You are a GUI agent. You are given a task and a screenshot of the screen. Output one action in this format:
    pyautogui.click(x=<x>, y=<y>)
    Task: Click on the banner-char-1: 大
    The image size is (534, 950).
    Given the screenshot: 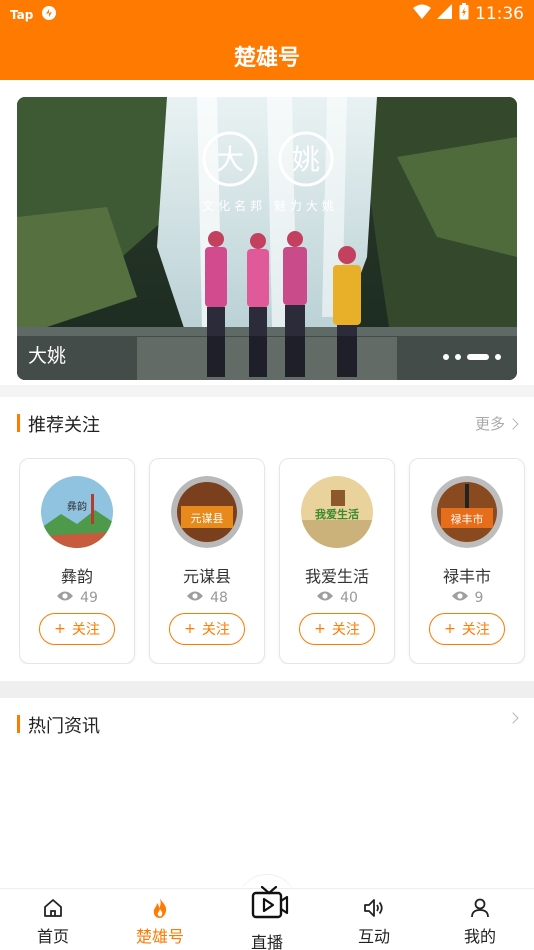 What is the action you would take?
    pyautogui.click(x=230, y=159)
    